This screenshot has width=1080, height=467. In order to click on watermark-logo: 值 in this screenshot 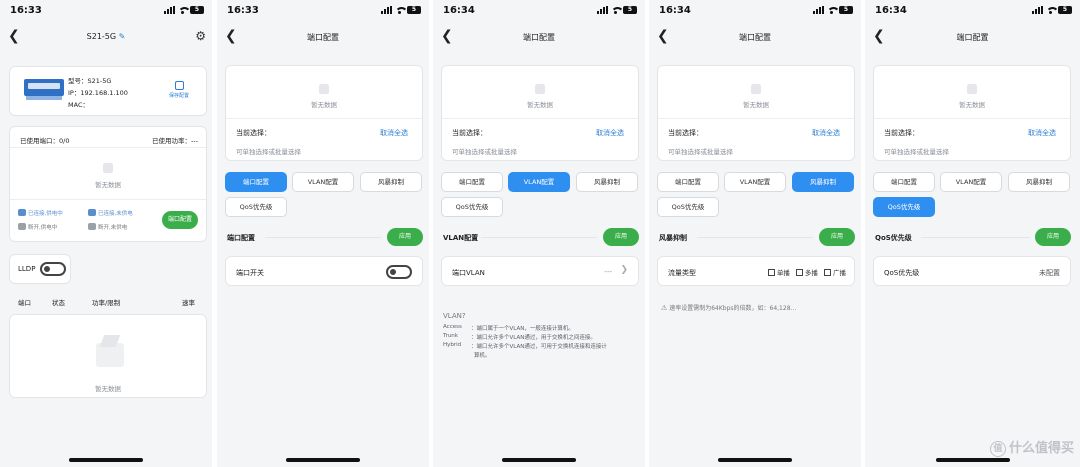, I will do `click(997, 449)`.